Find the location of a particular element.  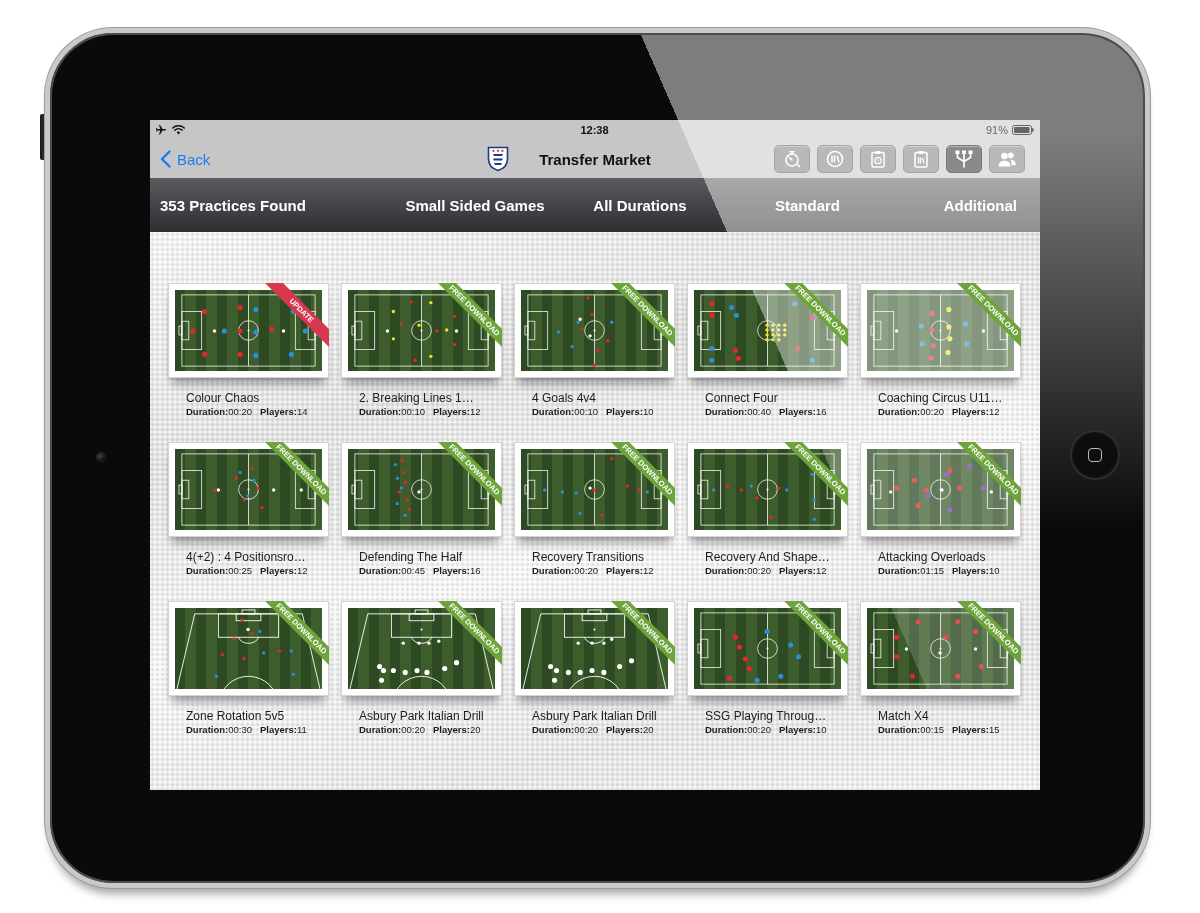

players-text: Players:11 is located at coordinates (283, 730).